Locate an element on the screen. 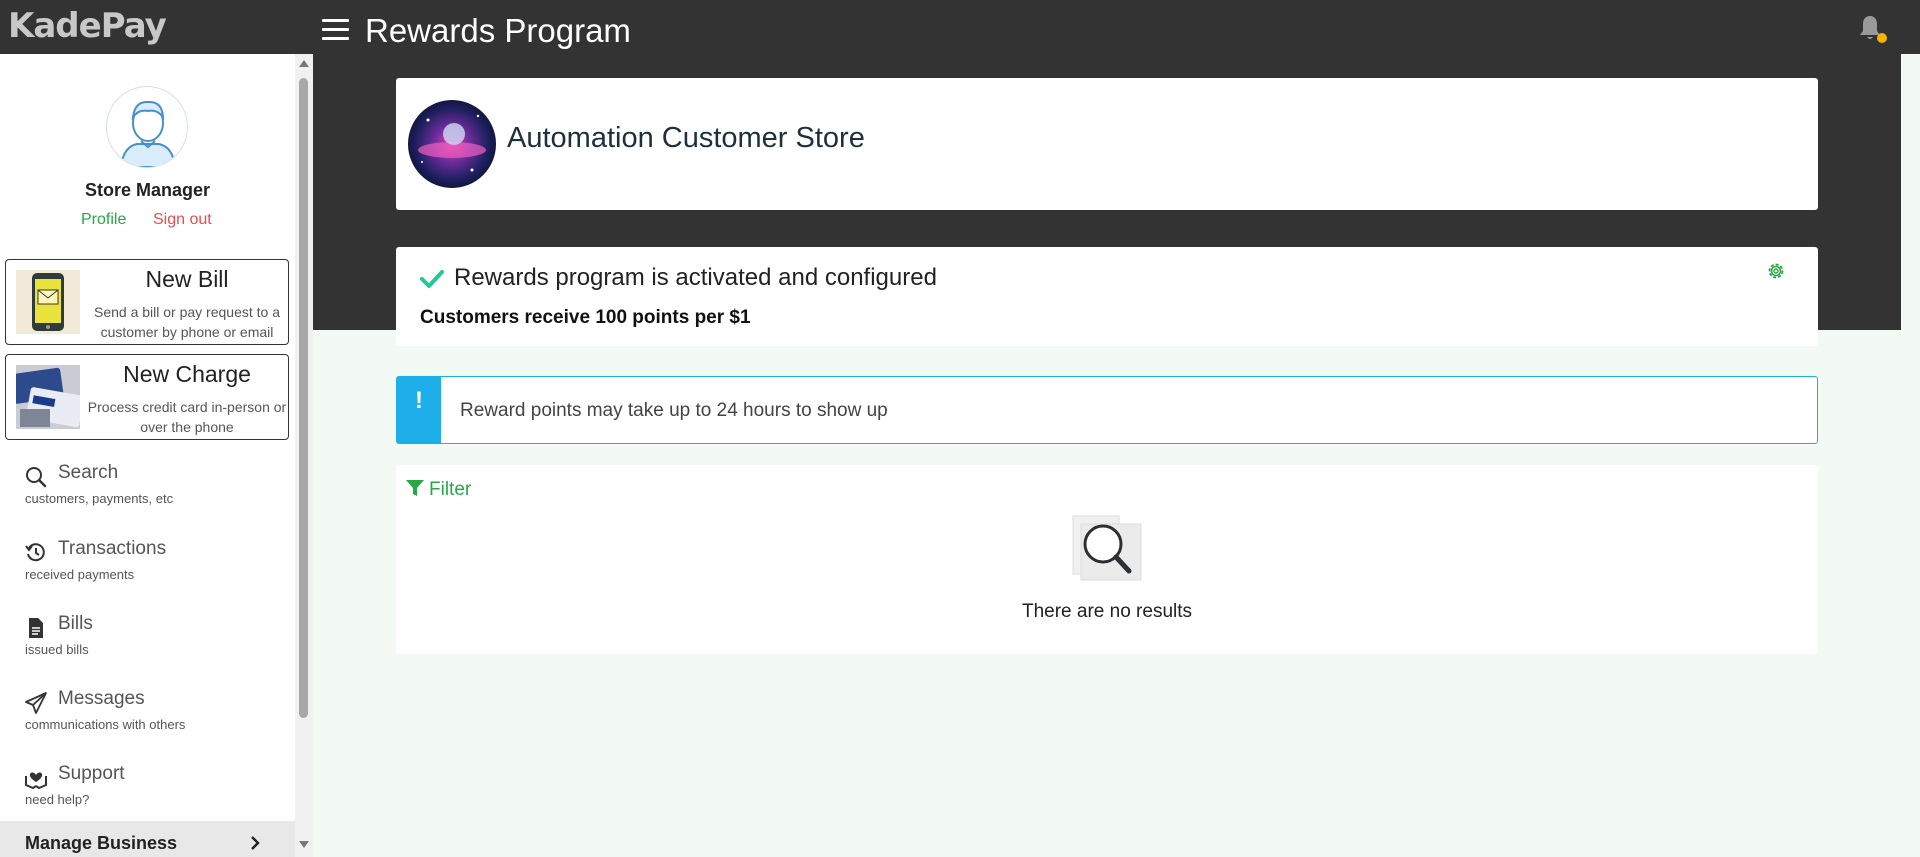 The height and width of the screenshot is (857, 1920). checkmark-icon is located at coordinates (432, 279).